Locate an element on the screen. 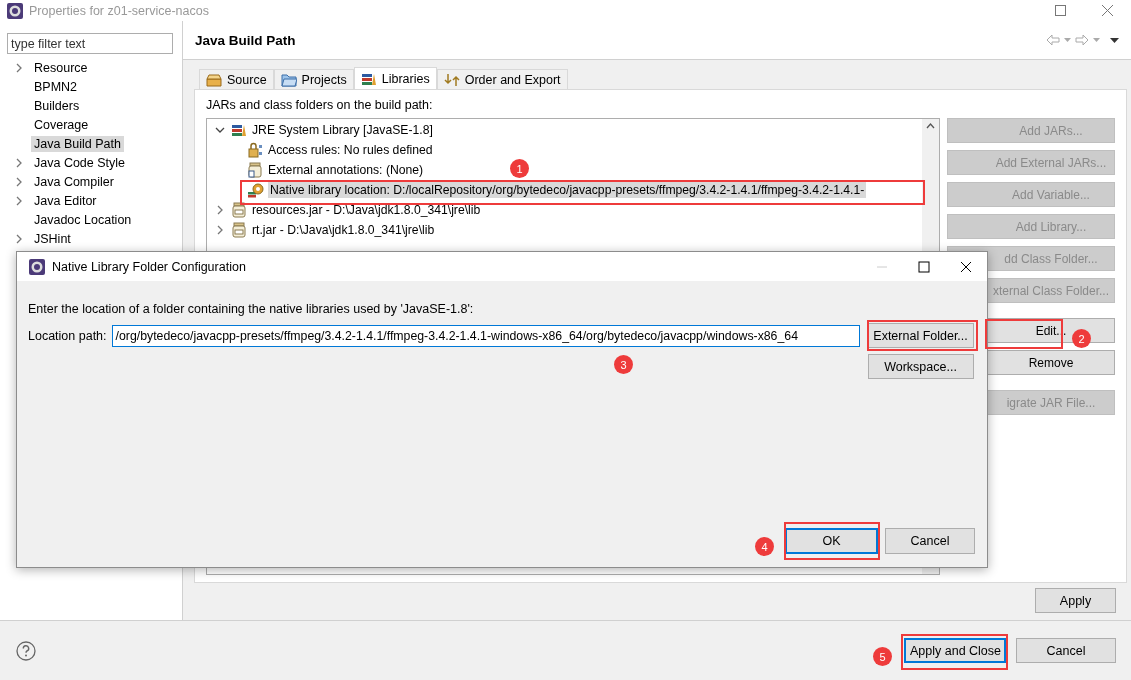 This screenshot has width=1131, height=680. sidebar-item: BPMN2 is located at coordinates (56, 86).